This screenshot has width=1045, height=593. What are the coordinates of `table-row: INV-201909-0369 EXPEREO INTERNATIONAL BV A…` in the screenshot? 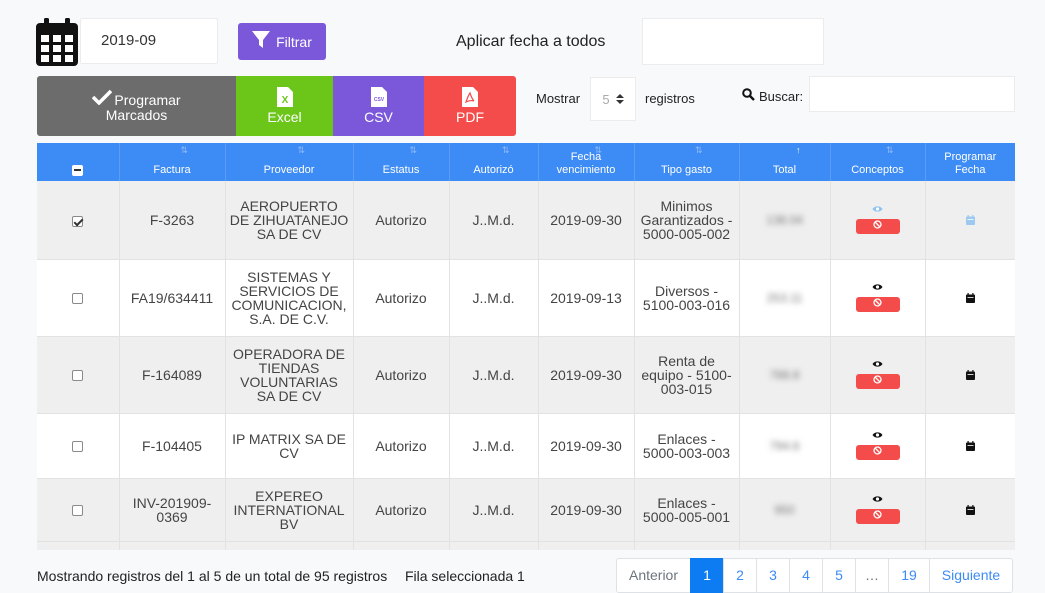 It's located at (526, 509).